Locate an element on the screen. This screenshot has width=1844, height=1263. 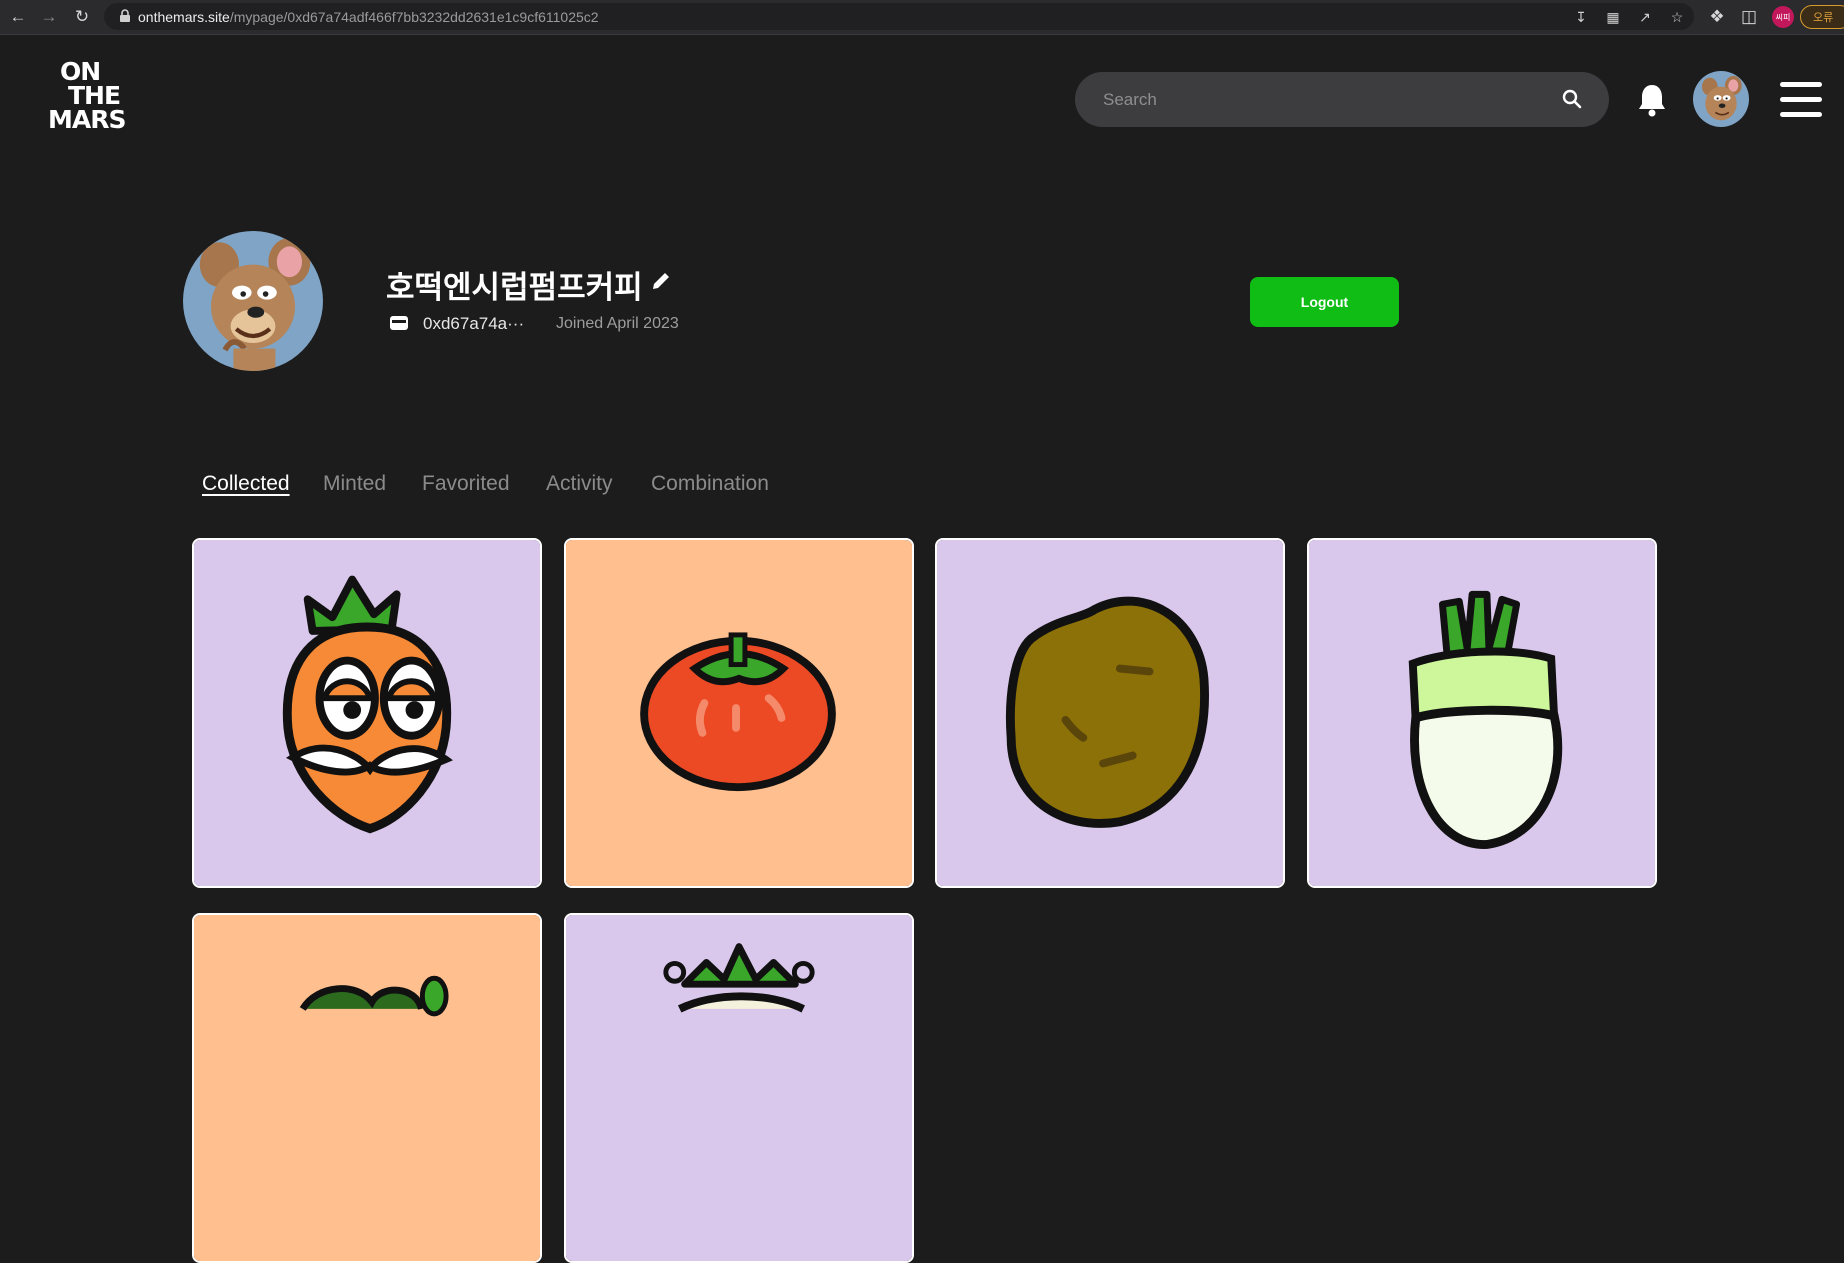
tab-collected: Collected is located at coordinates (246, 484).